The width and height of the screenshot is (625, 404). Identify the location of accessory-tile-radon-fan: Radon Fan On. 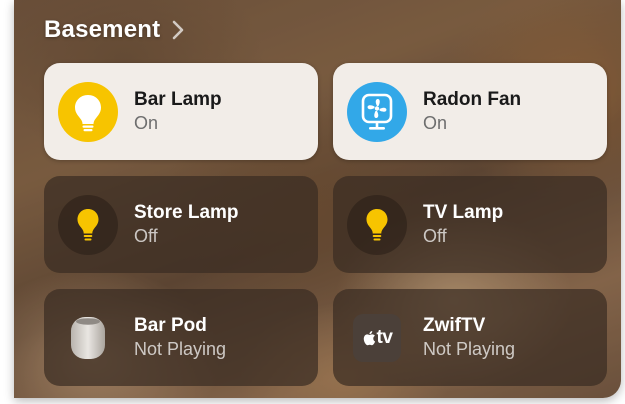
(470, 111).